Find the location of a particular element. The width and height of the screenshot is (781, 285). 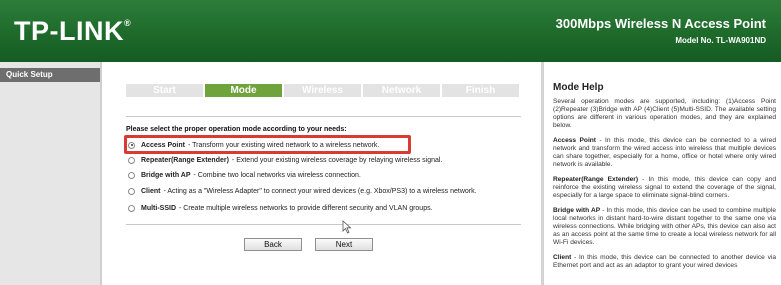

step-wireless-settings: Wireless Settings is located at coordinates (322, 96).